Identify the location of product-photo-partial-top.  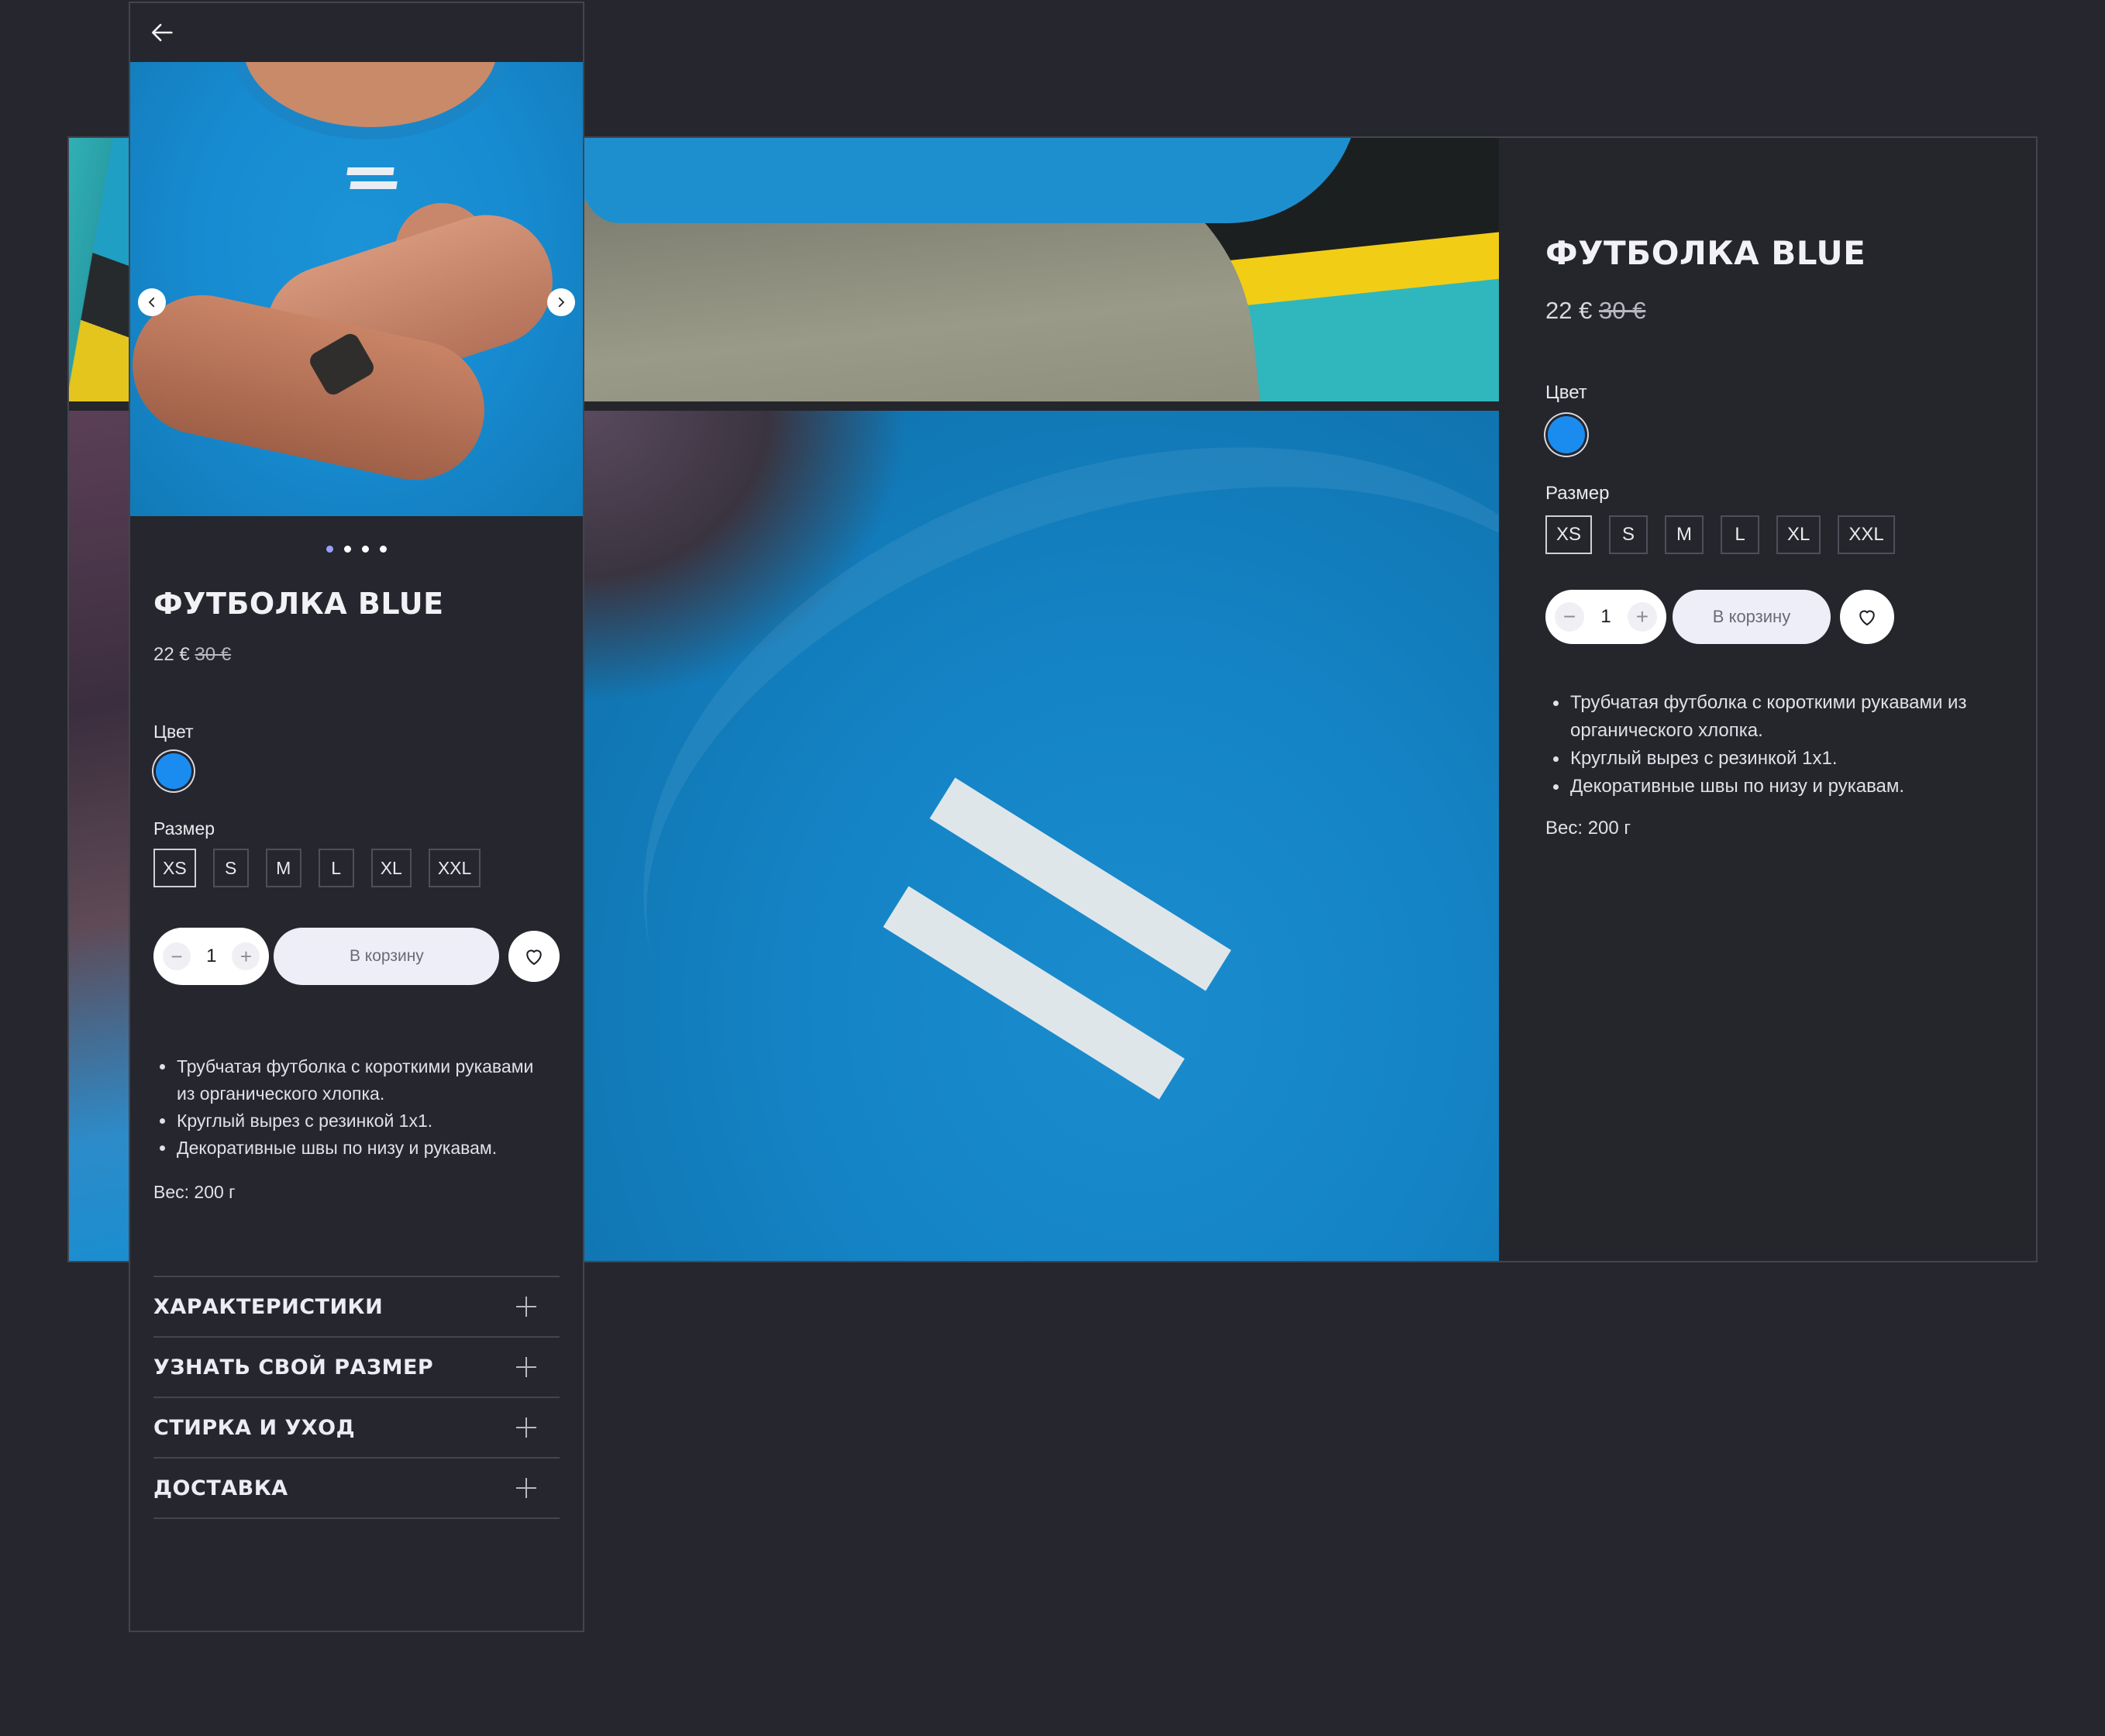
(100, 269).